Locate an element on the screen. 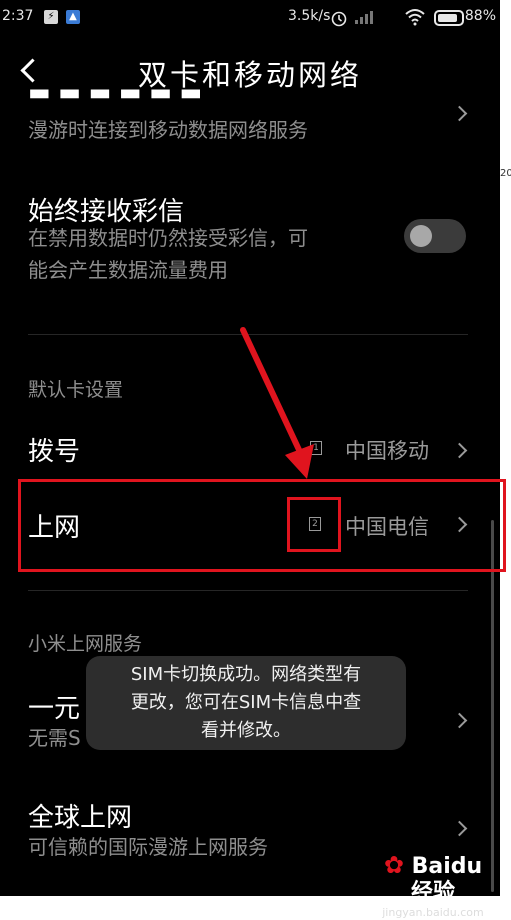 The width and height of the screenshot is (511, 920). section-header-default-card: 默认卡设置 is located at coordinates (76, 390).